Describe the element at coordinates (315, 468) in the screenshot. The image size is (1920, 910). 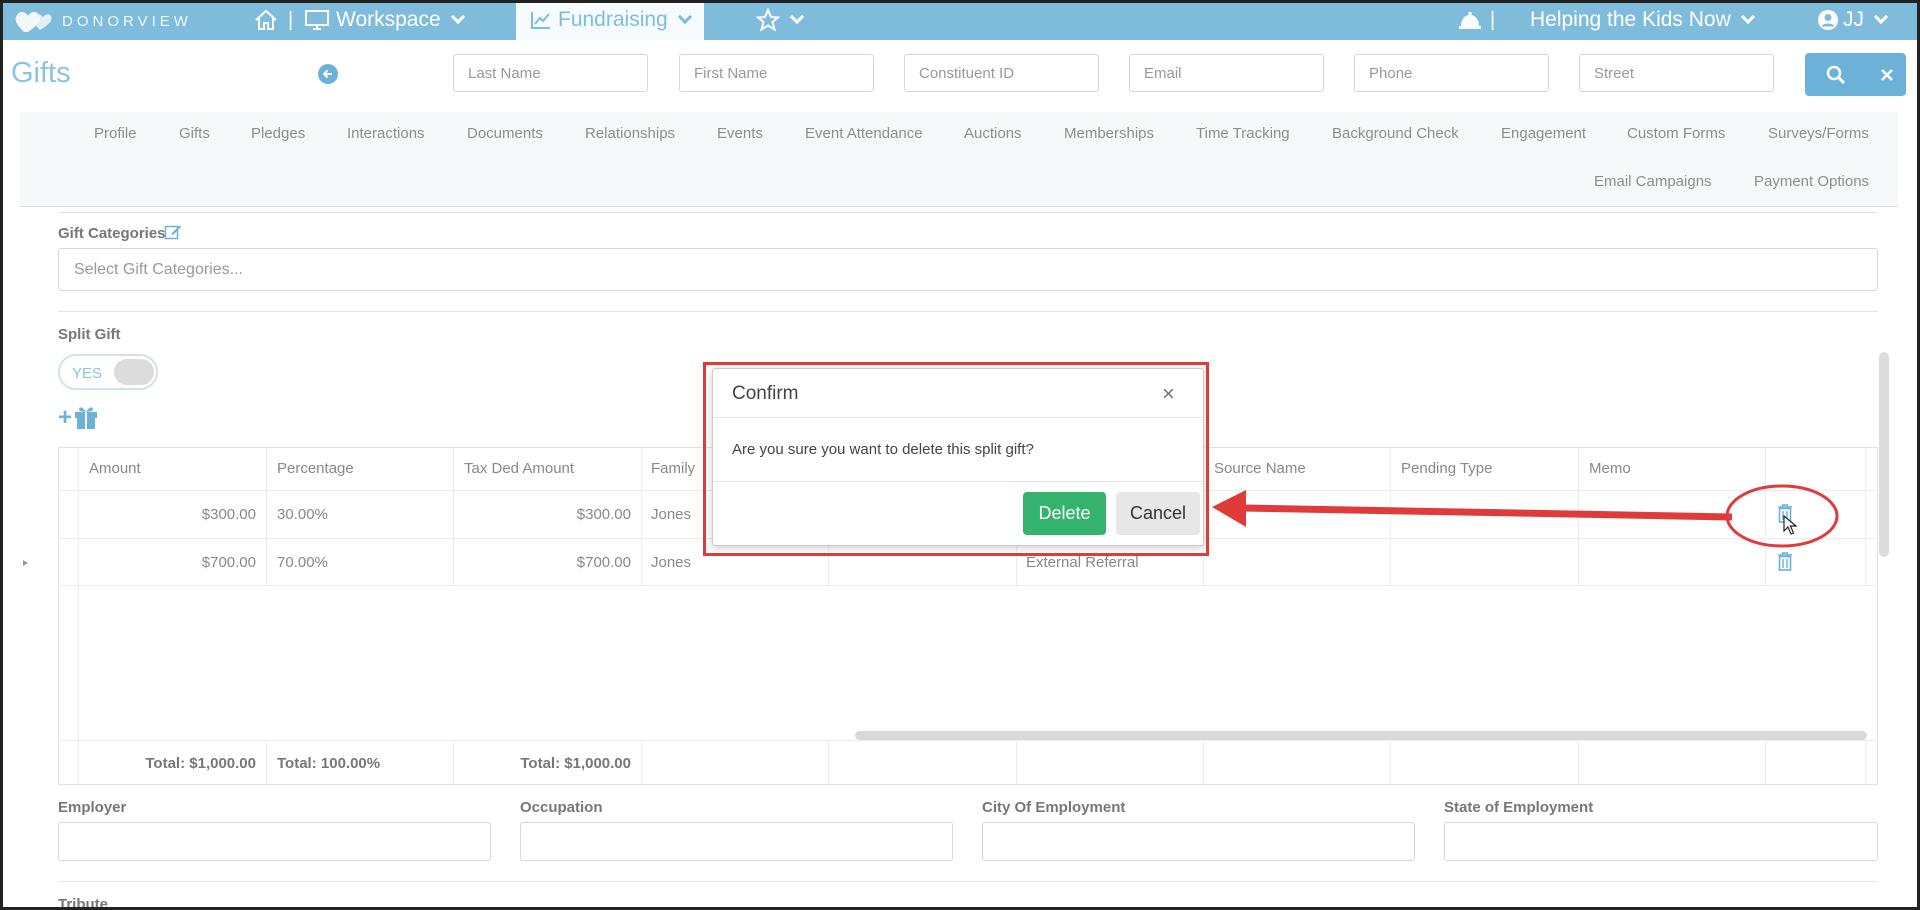
I see `column-header-percentage: Percentage` at that location.